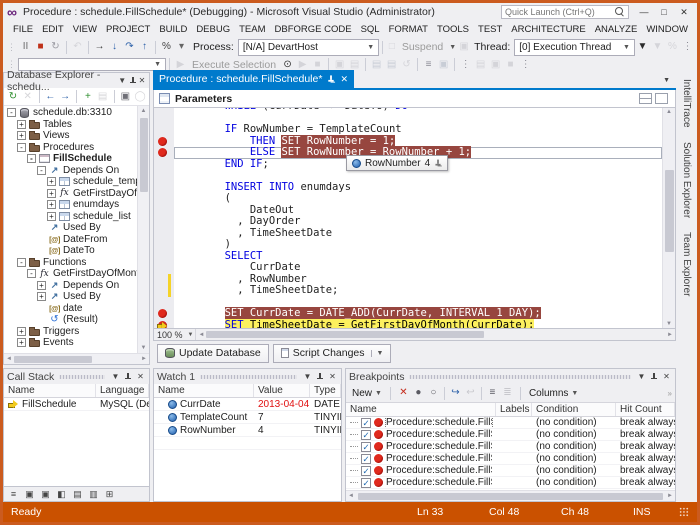 The height and width of the screenshot is (525, 700). Describe the element at coordinates (70, 194) in the screenshot. I see `tree-item-getfirstdayof: + fx GetFirstDayOf` at that location.